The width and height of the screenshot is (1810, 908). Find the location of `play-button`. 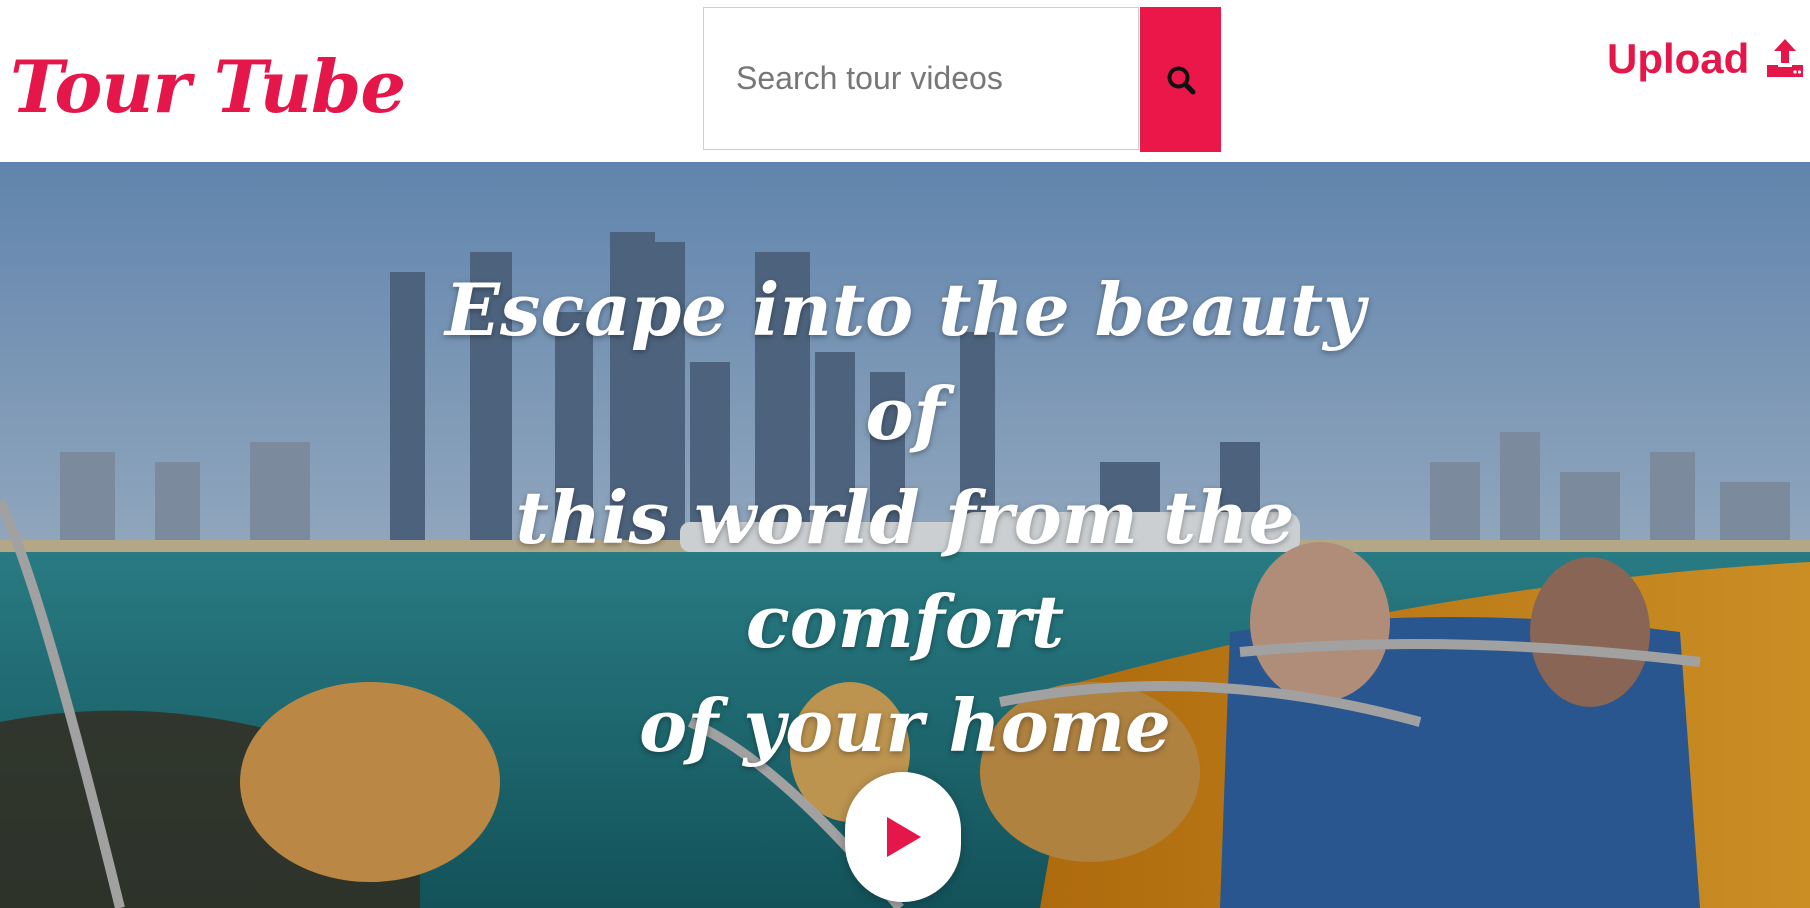

play-button is located at coordinates (903, 837).